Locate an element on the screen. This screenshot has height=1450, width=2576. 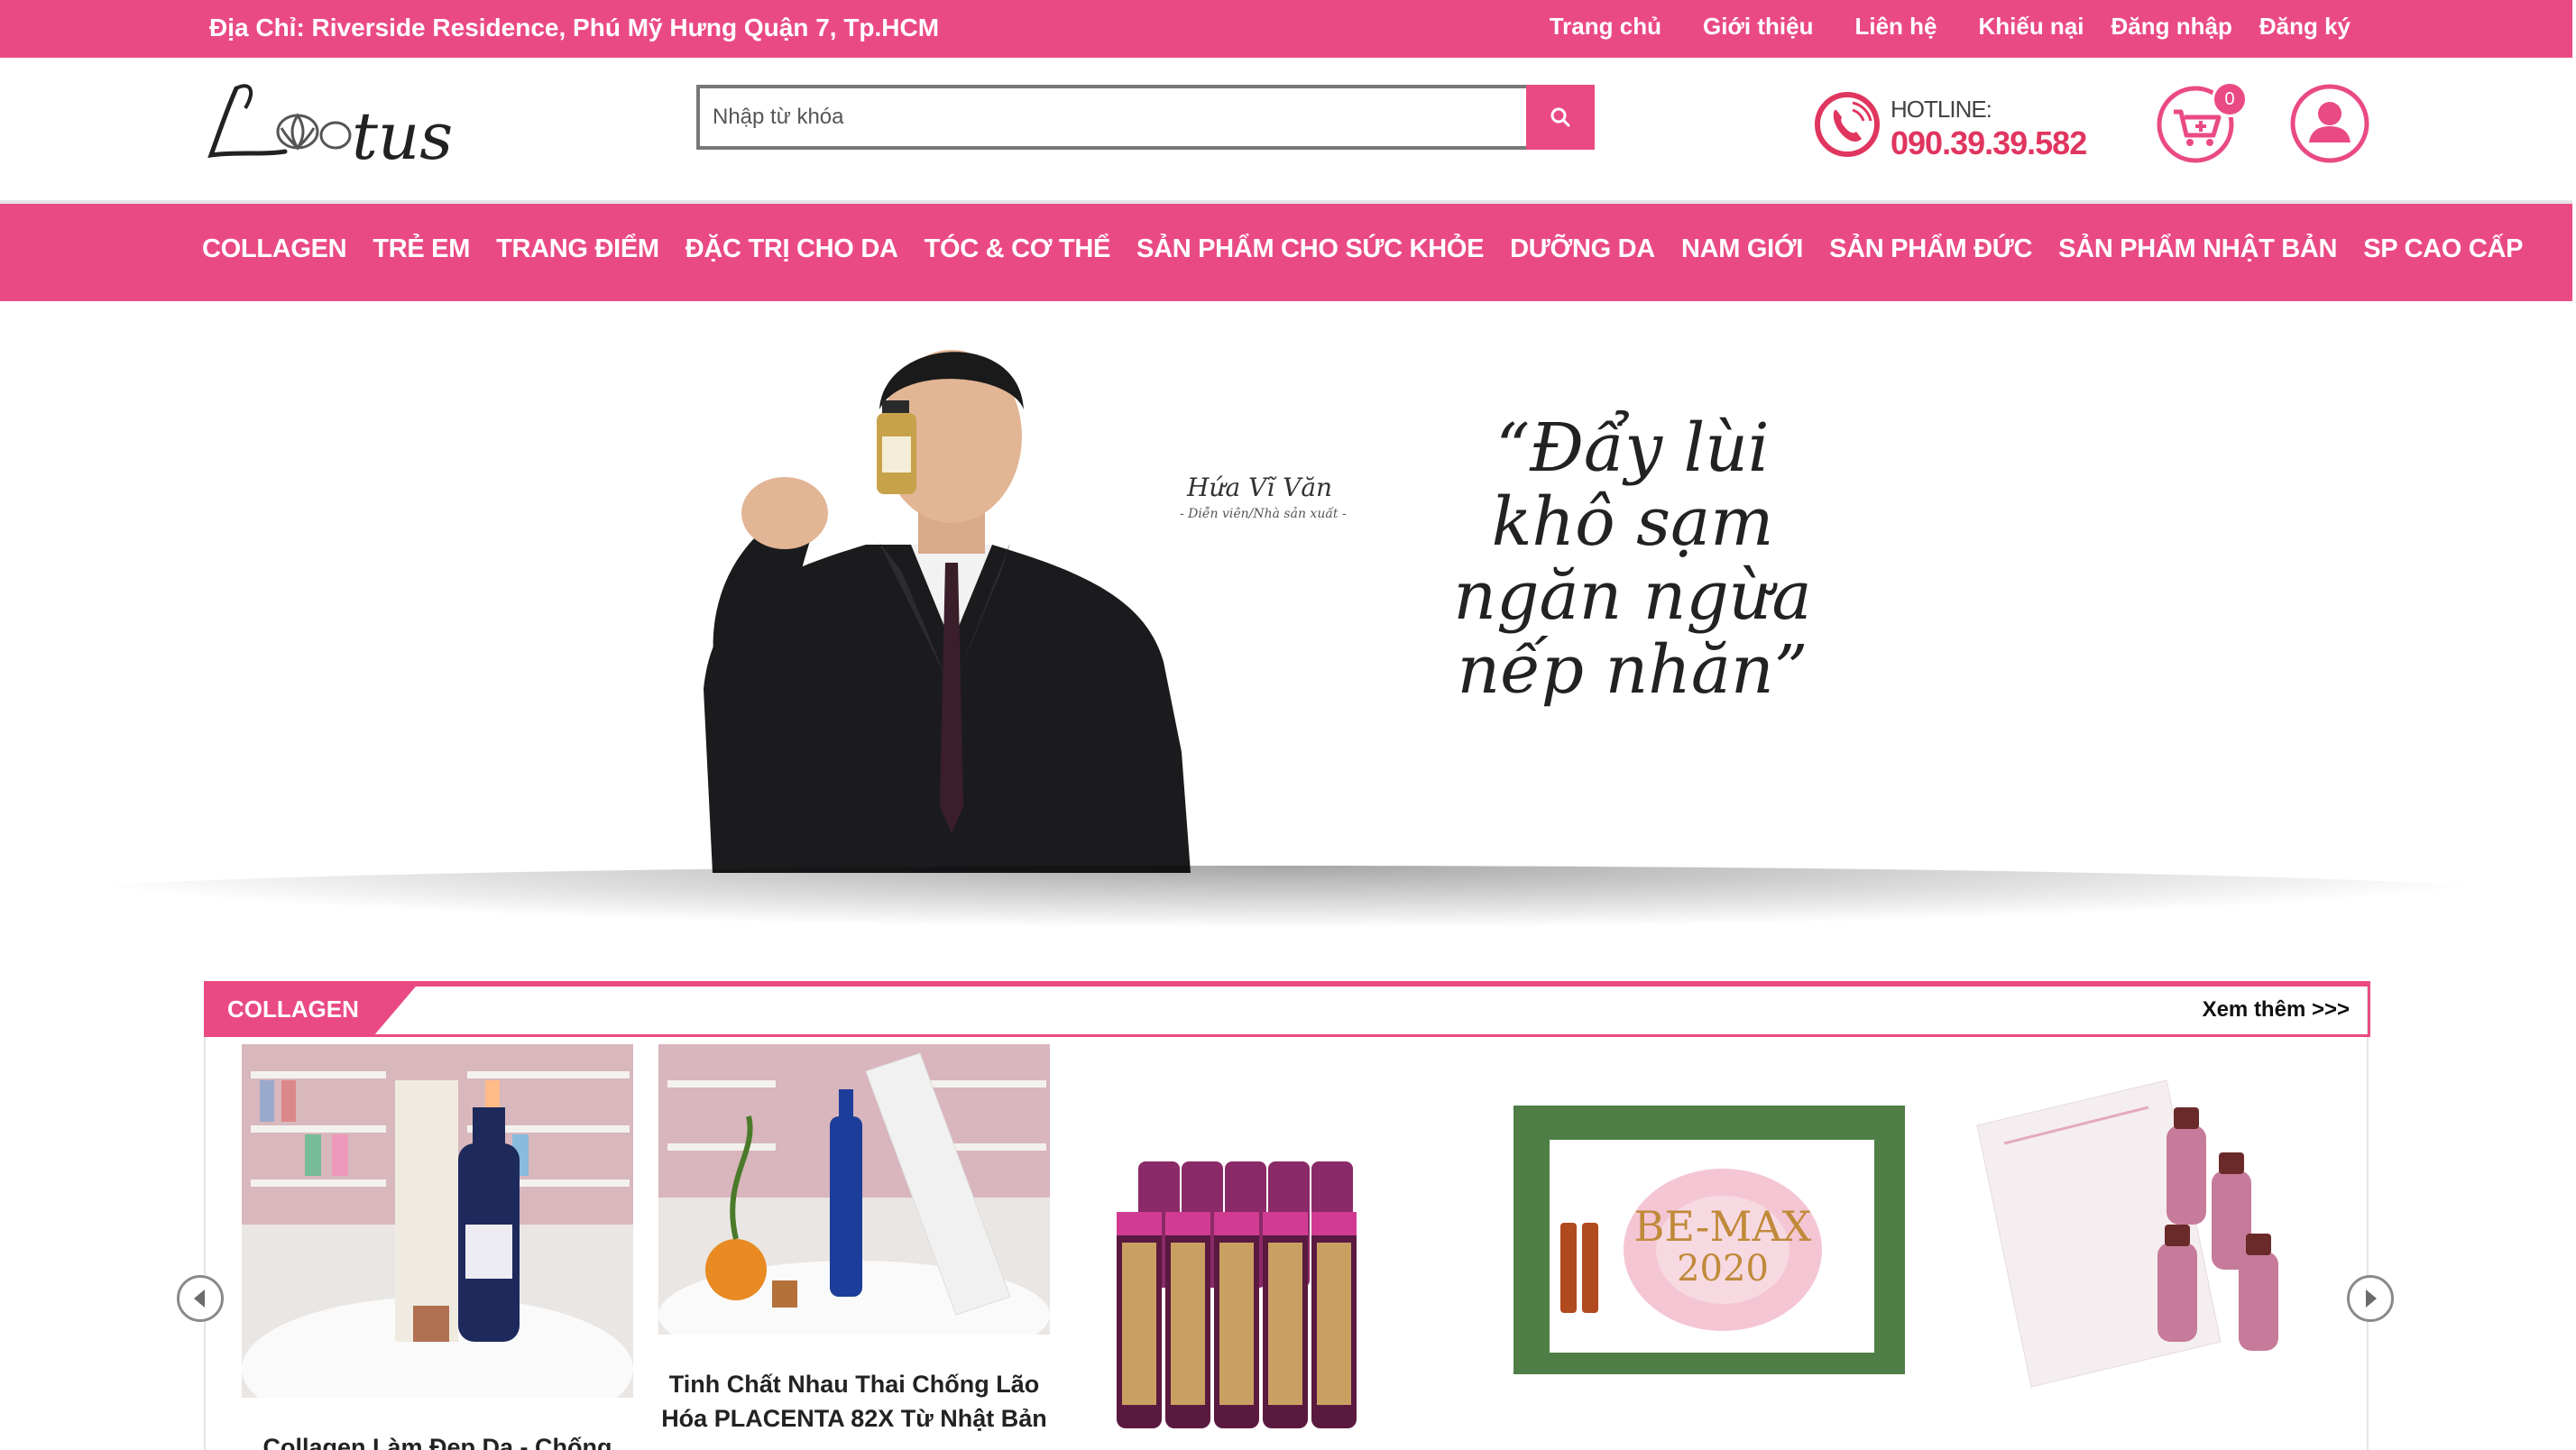
chevron-left-icon is located at coordinates (199, 1298).